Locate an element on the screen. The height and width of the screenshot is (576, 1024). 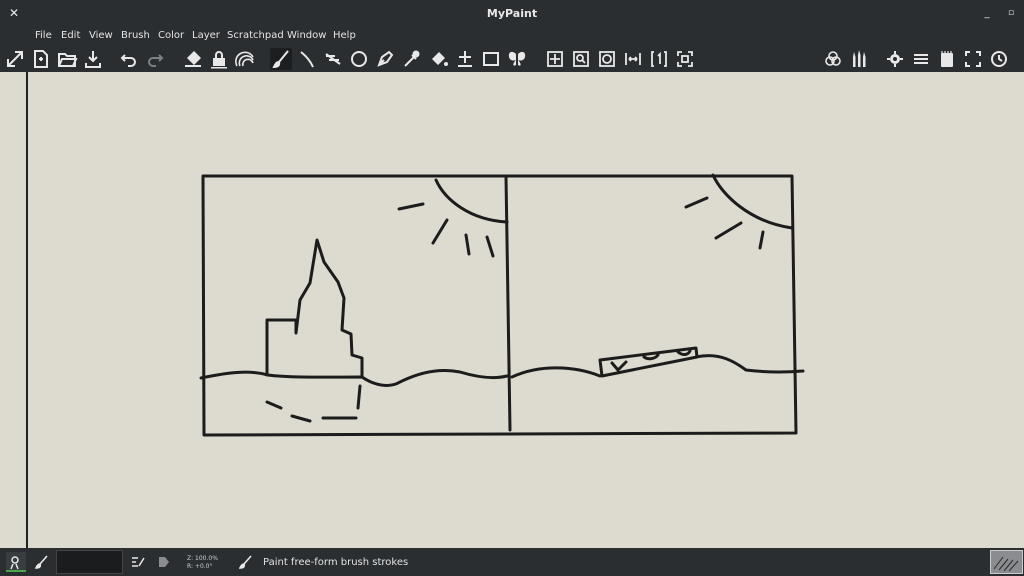
minimize-icon: _ is located at coordinates (987, 13).